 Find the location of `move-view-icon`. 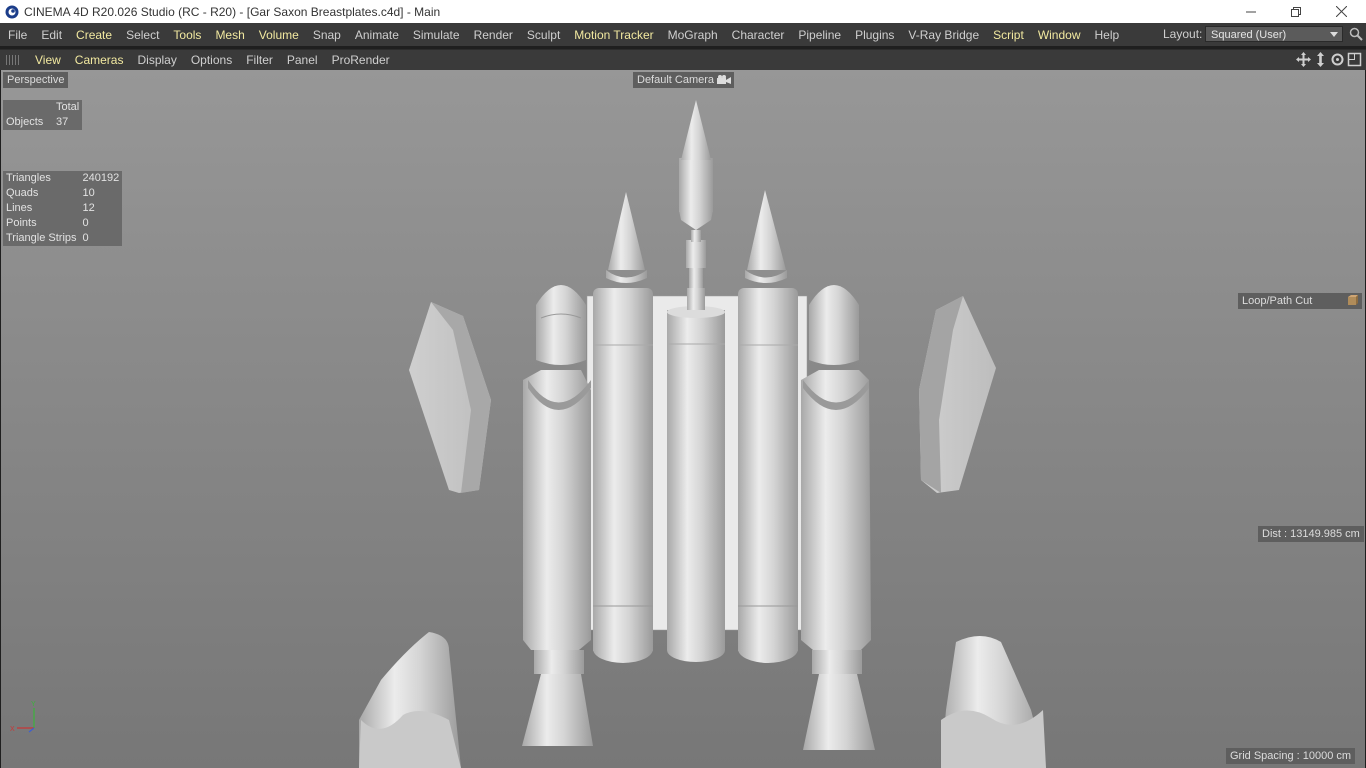

move-view-icon is located at coordinates (1303, 59).